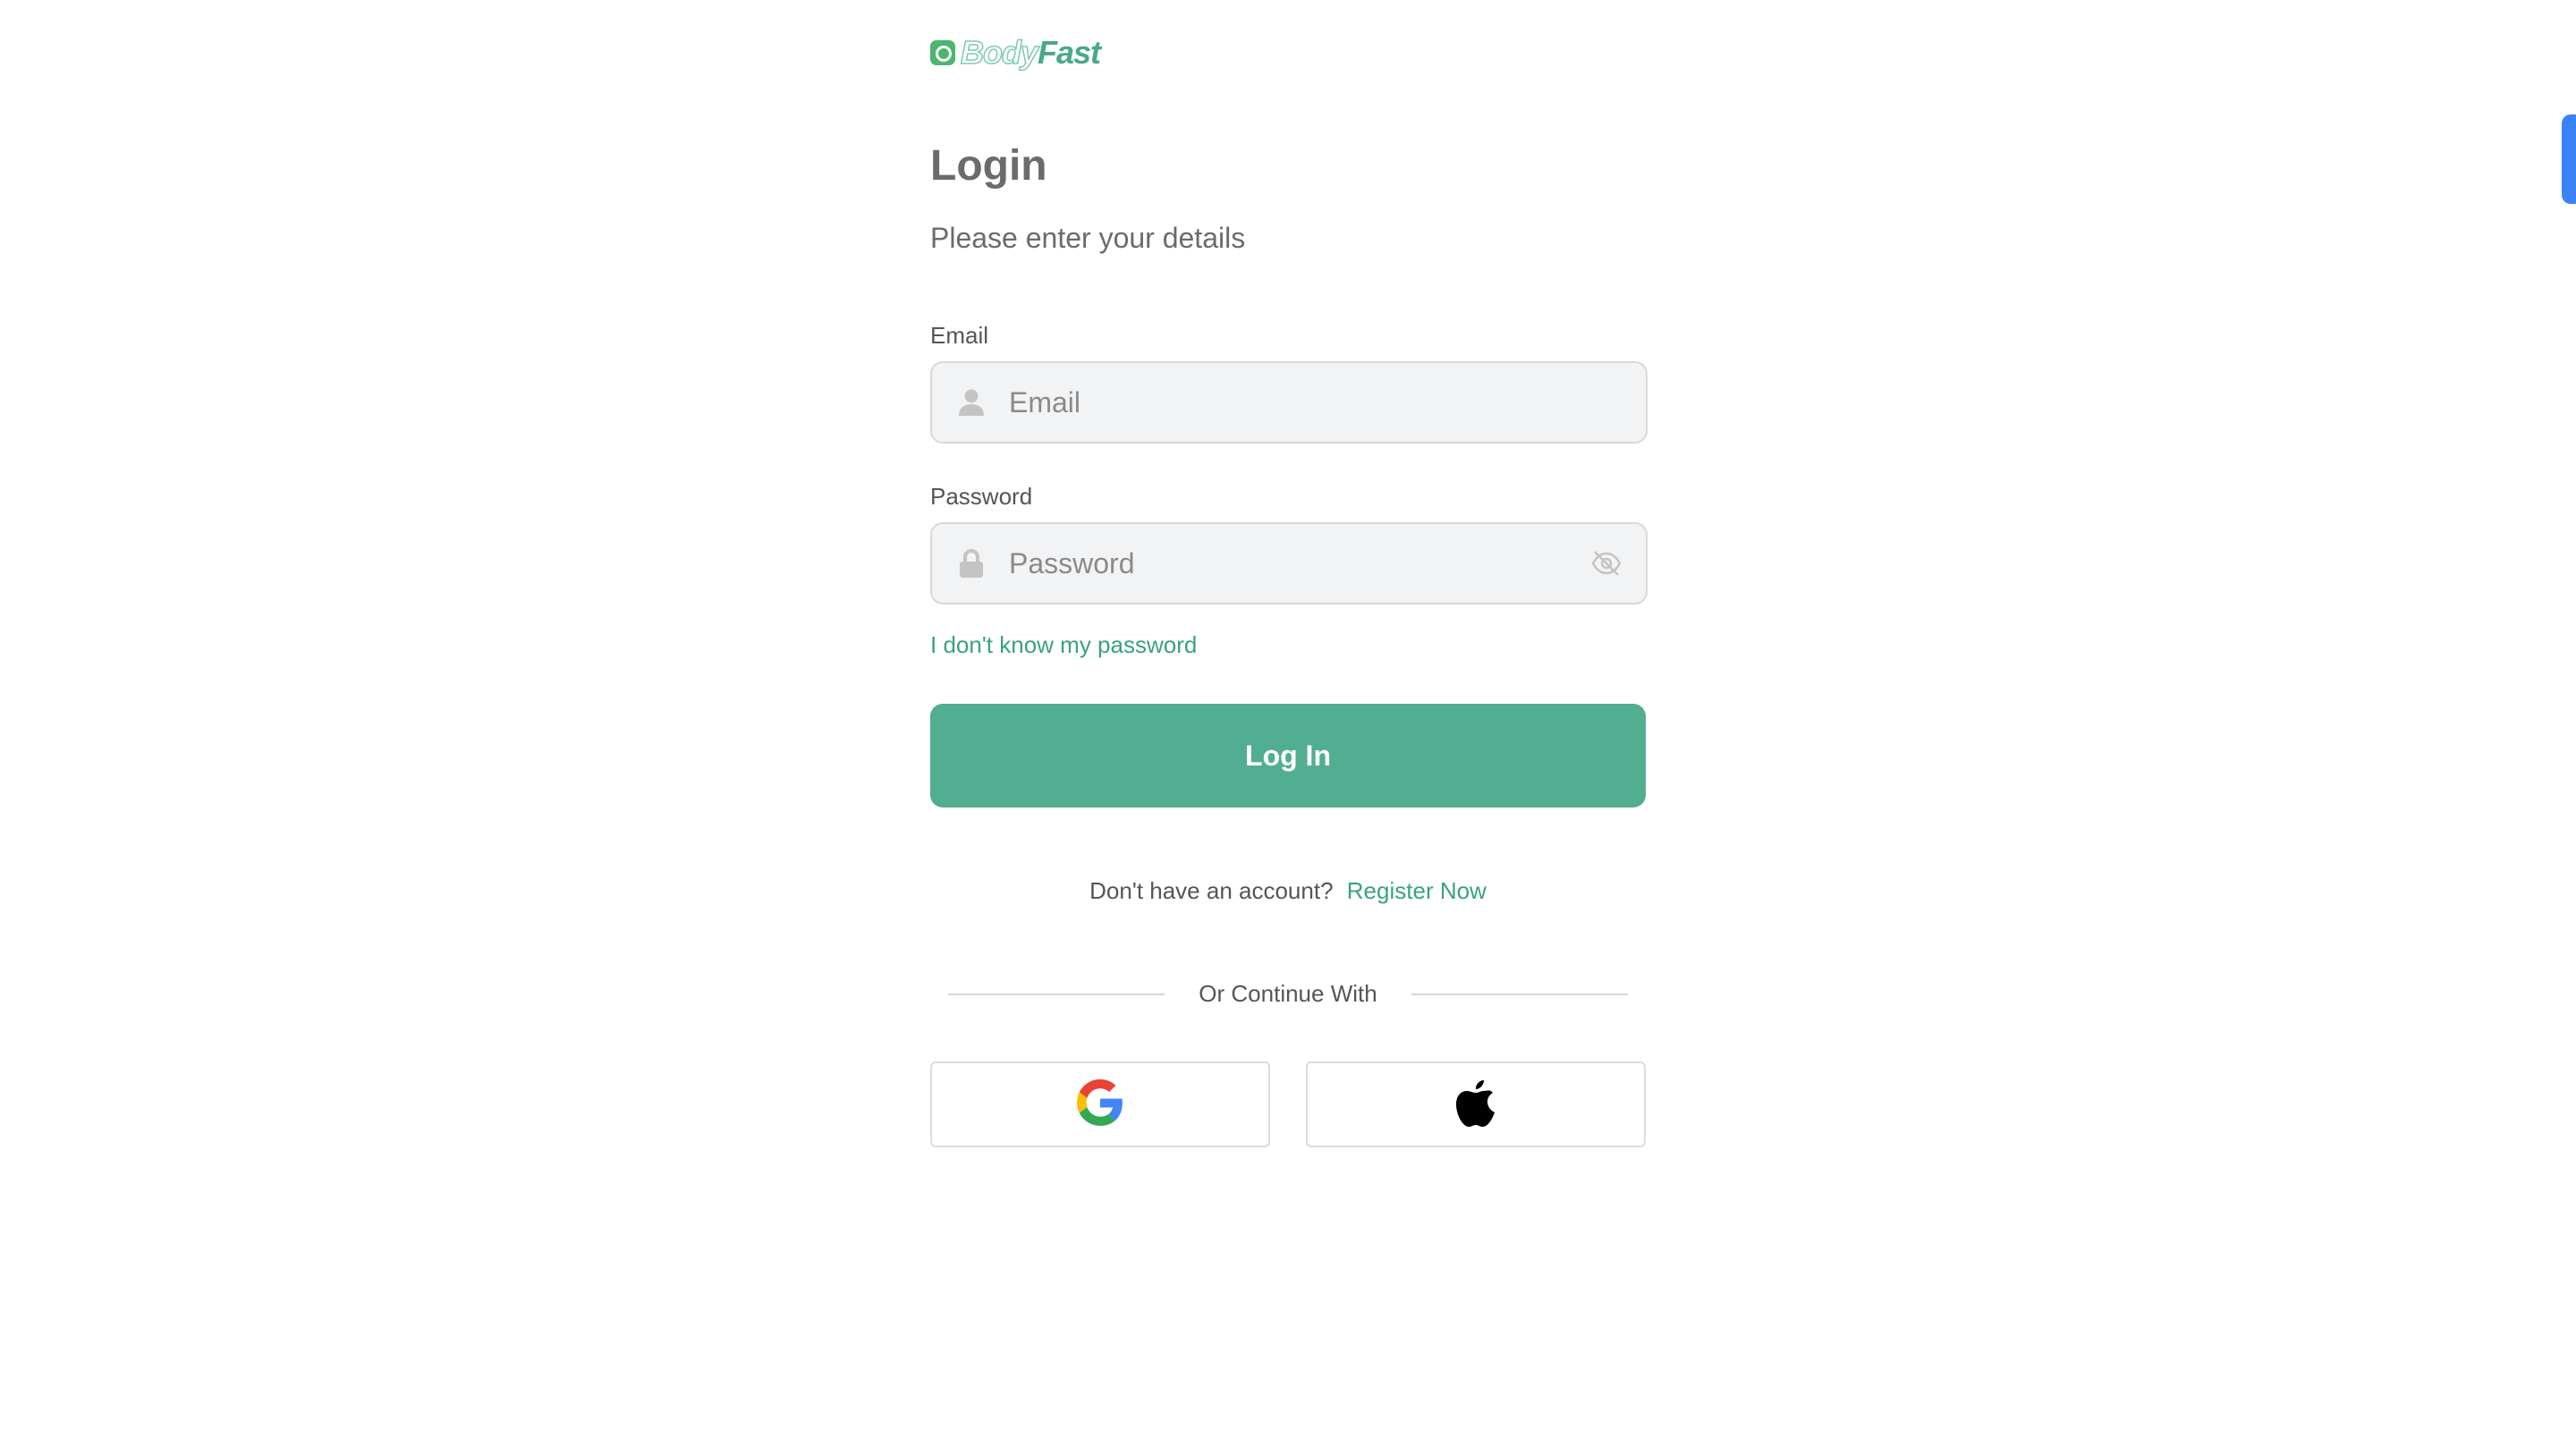 Image resolution: width=2576 pixels, height=1454 pixels. Describe the element at coordinates (1297, 563) in the screenshot. I see `password-input` at that location.